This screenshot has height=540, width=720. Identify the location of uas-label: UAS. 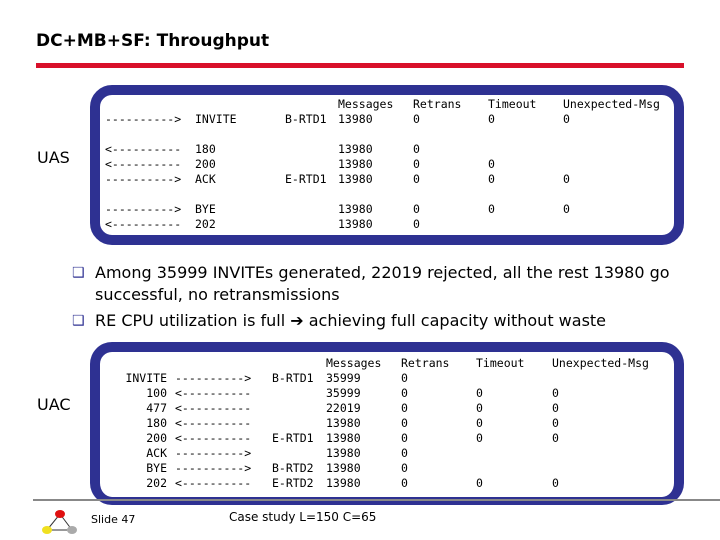
(53, 157).